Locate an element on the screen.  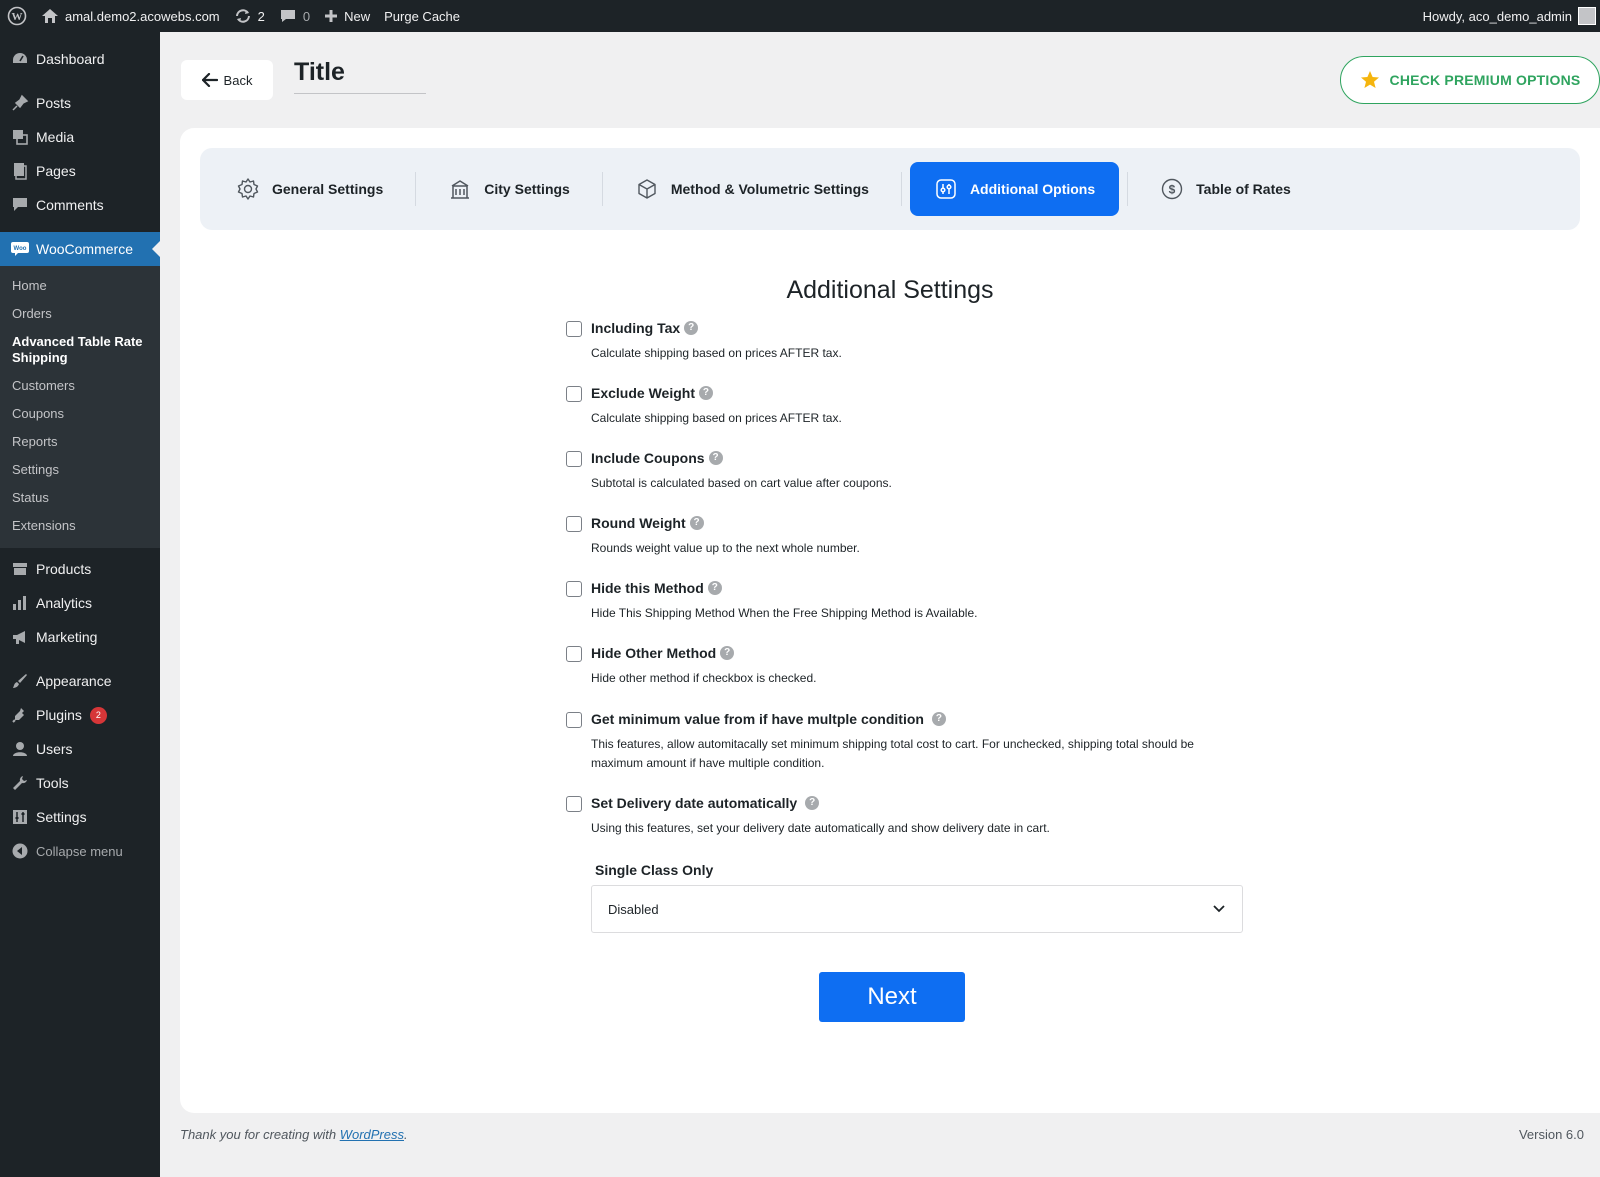
new-label: New is located at coordinates (357, 16).